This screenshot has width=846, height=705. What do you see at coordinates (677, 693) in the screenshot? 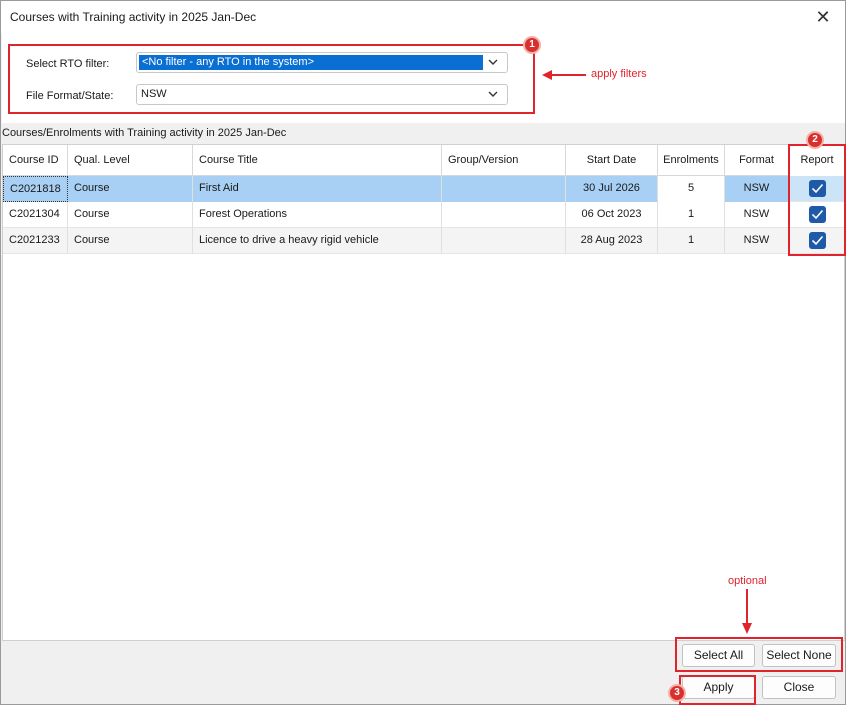
I see `step-badge-3: 3` at bounding box center [677, 693].